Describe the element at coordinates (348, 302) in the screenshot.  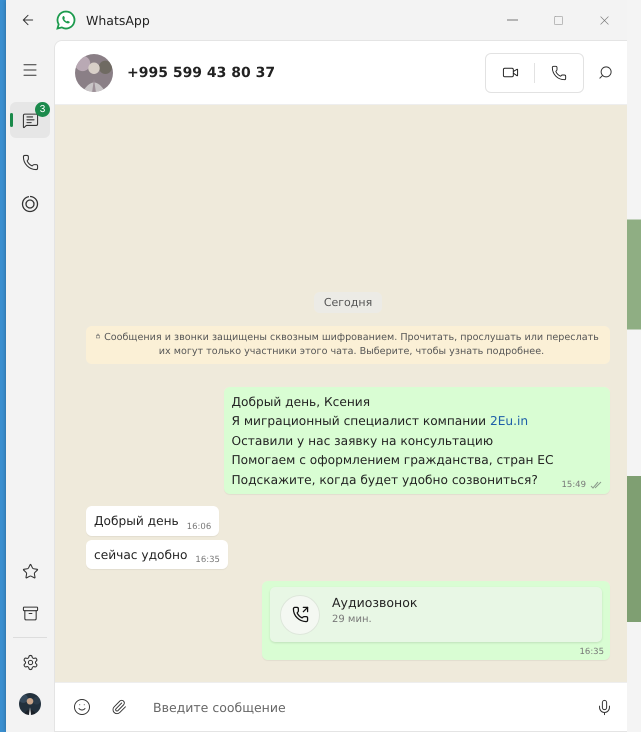
I see `date-chip: Сегодня` at that location.